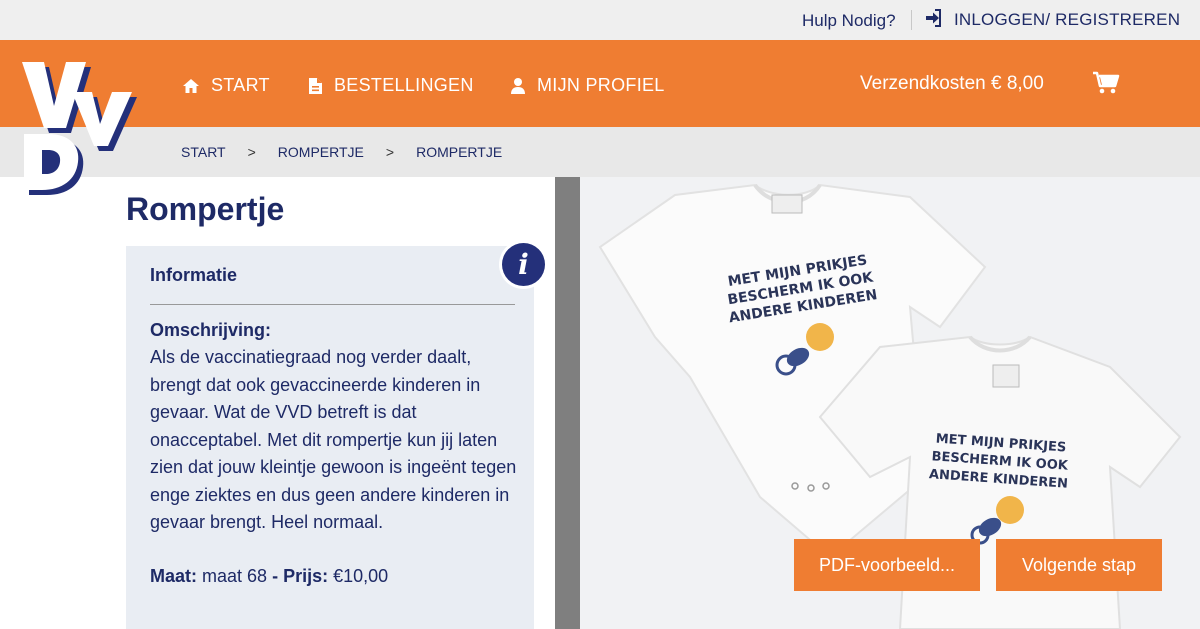 The height and width of the screenshot is (629, 1200). I want to click on info-icon-glyph: i, so click(523, 264).